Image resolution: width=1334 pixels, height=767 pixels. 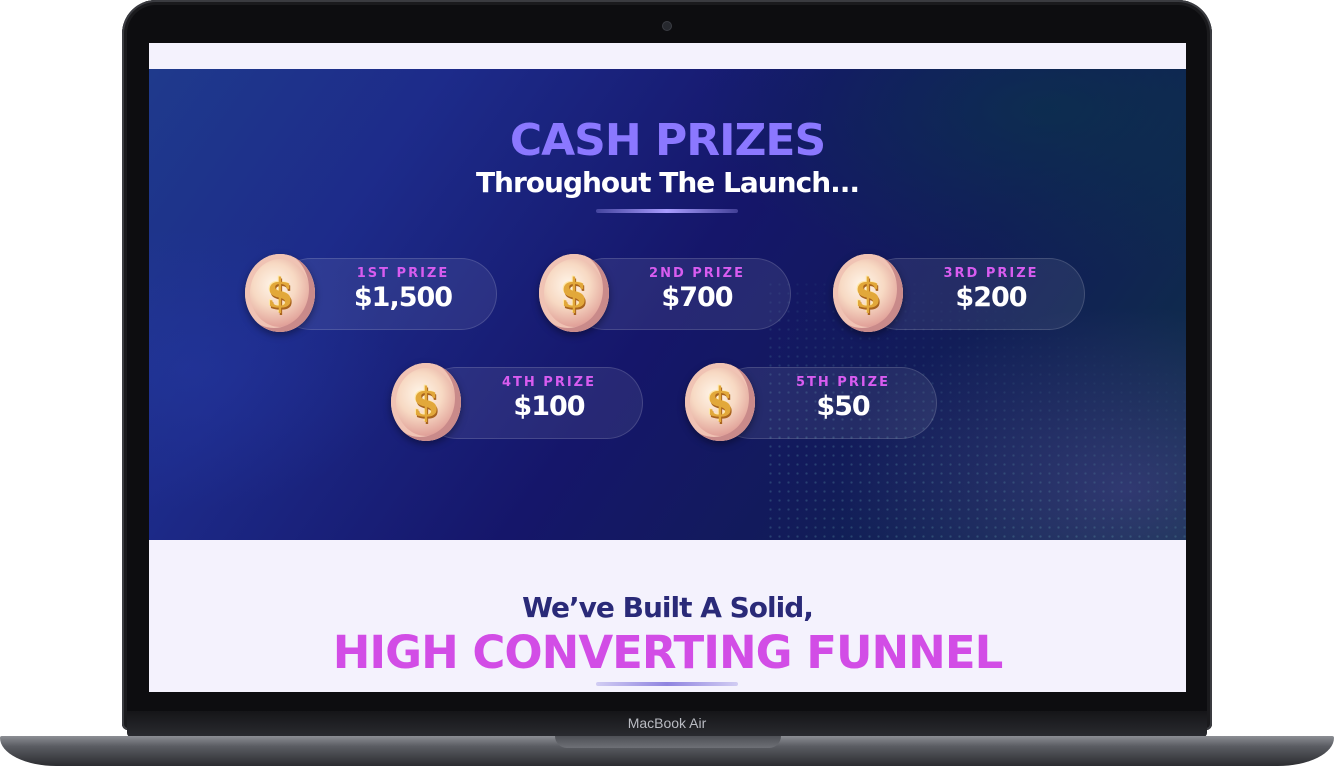 I want to click on prize-card-5: $ 5TH PRIZE $50, so click(x=811, y=402).